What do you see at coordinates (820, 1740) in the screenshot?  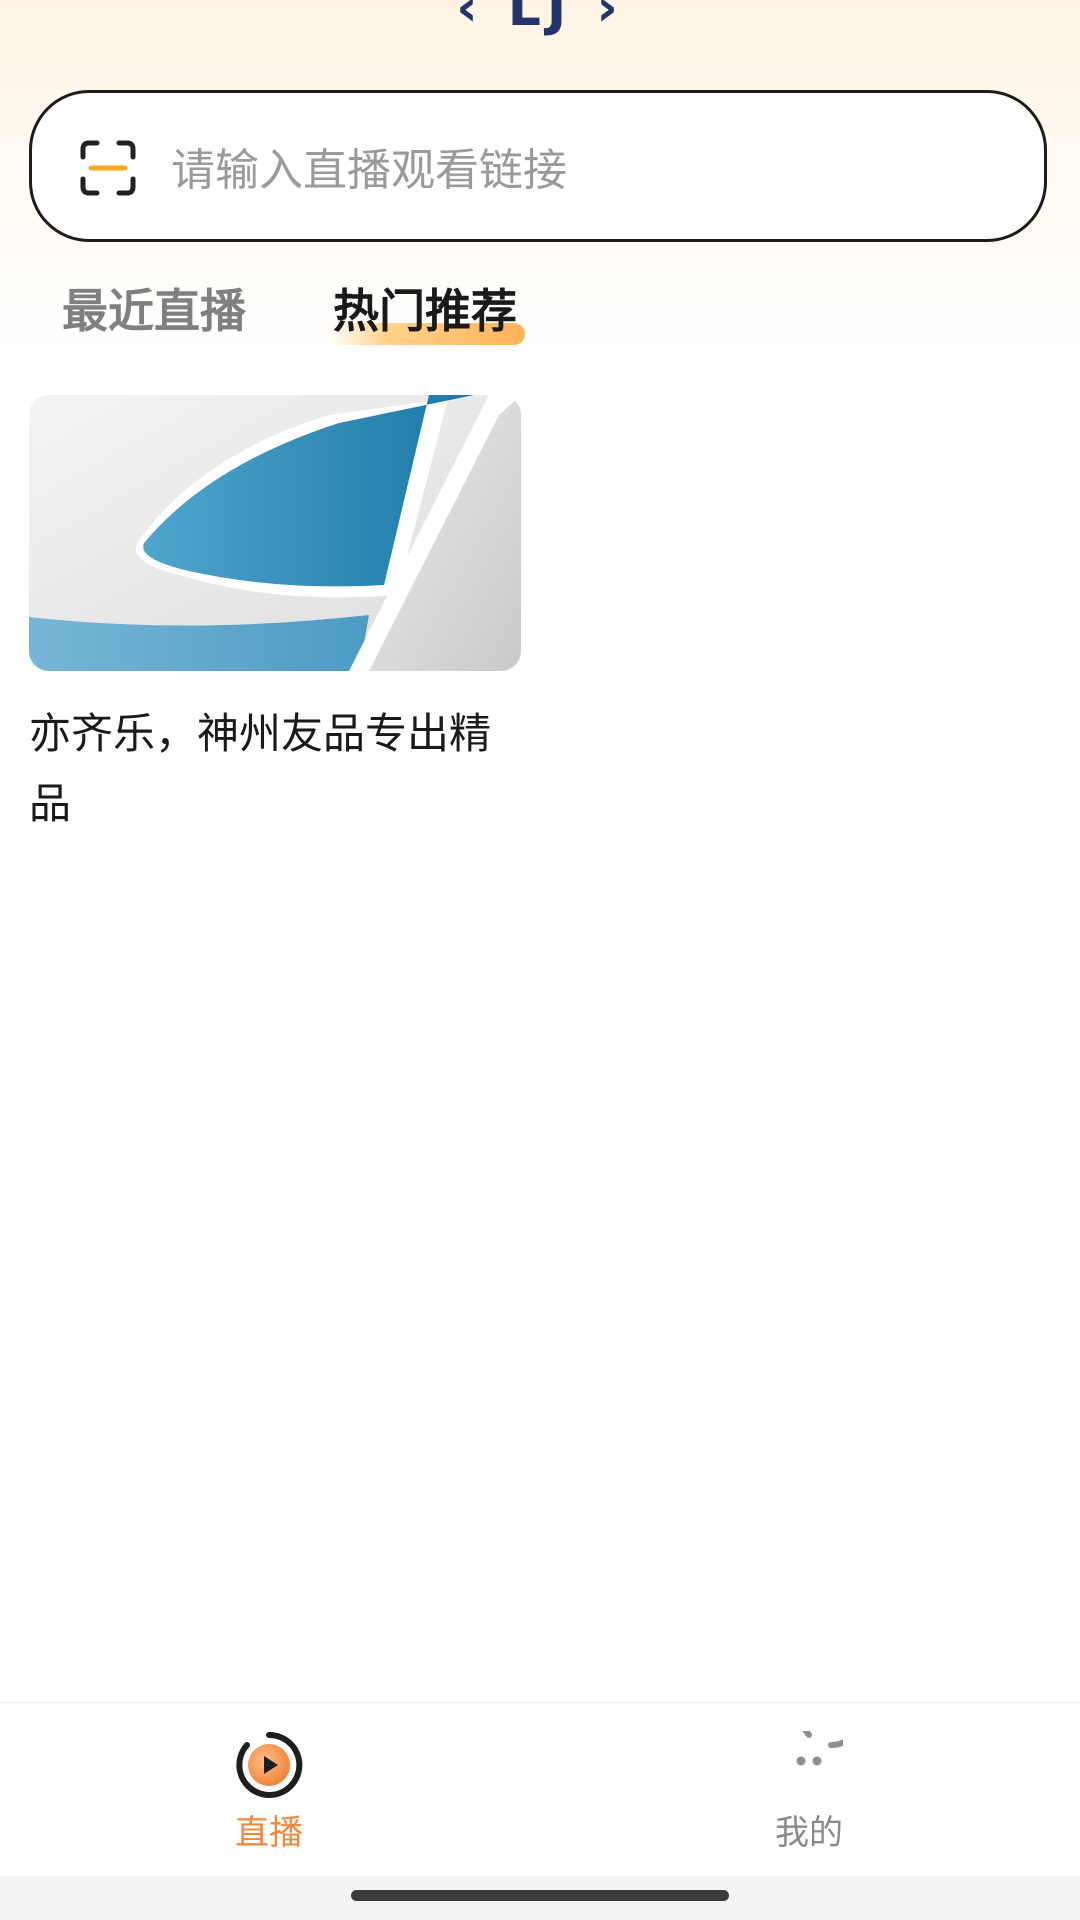 I see `smiley-profile-icon` at bounding box center [820, 1740].